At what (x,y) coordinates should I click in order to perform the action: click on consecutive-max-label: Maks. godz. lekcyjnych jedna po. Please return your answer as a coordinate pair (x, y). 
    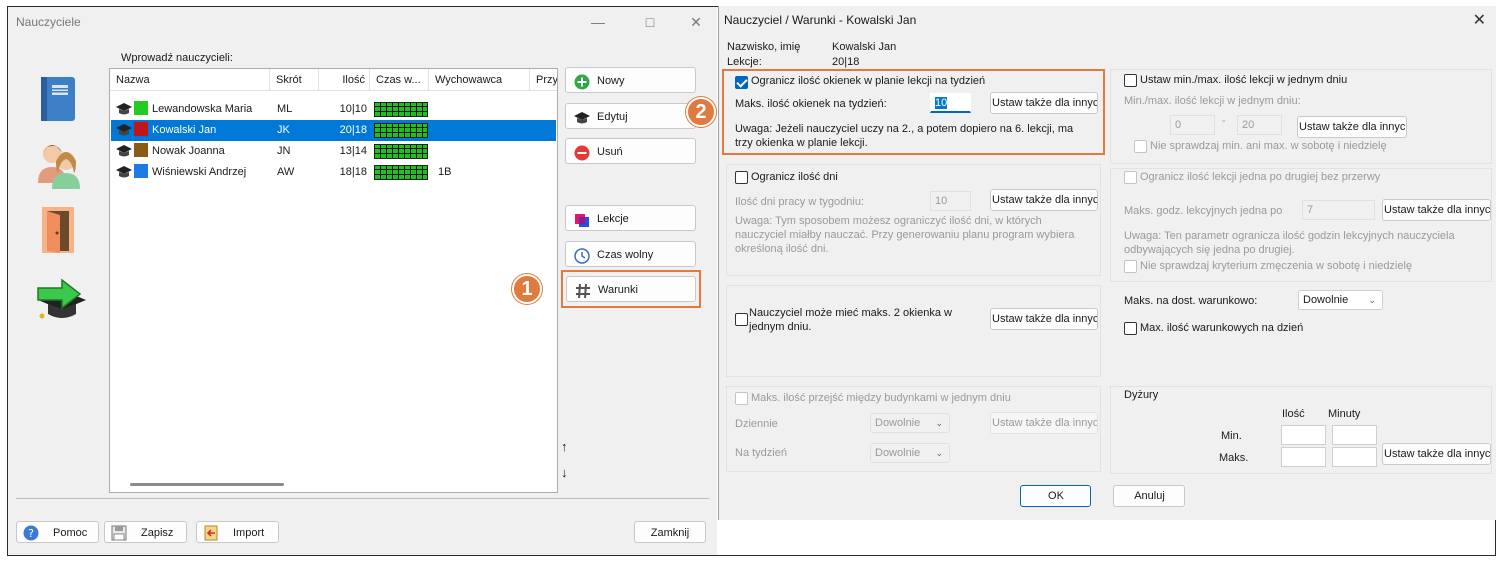
    Looking at the image, I should click on (1203, 211).